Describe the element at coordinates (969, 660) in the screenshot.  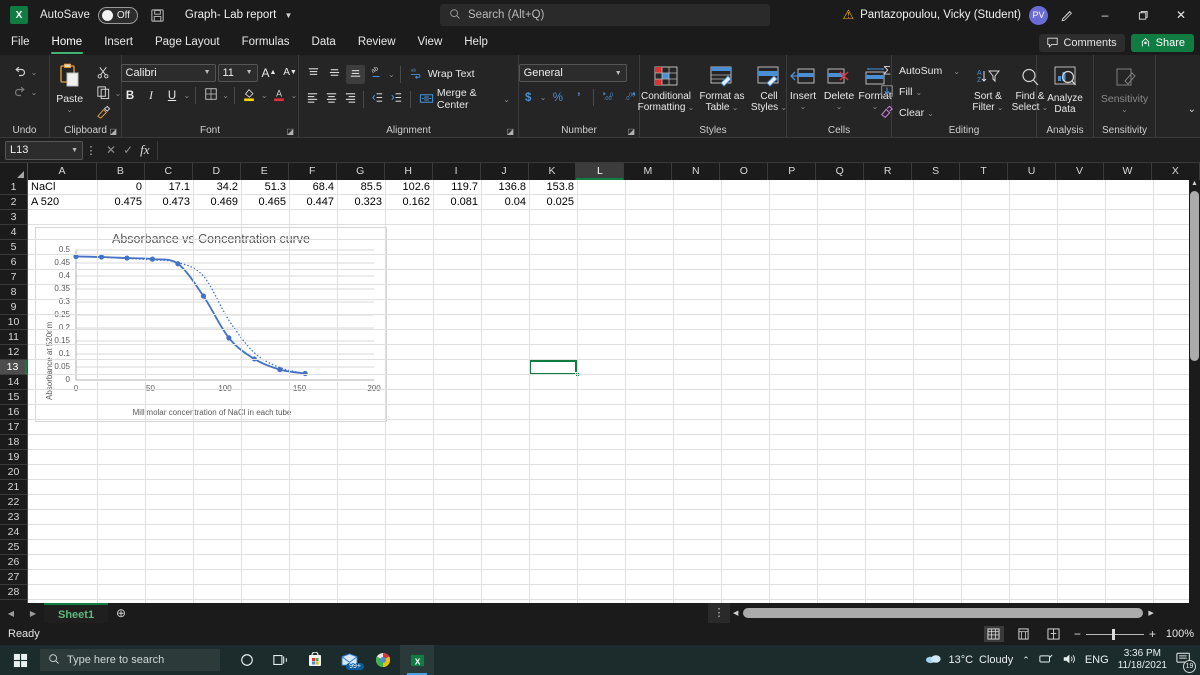
I see `weather-widget: 13°C Cloudy` at that location.